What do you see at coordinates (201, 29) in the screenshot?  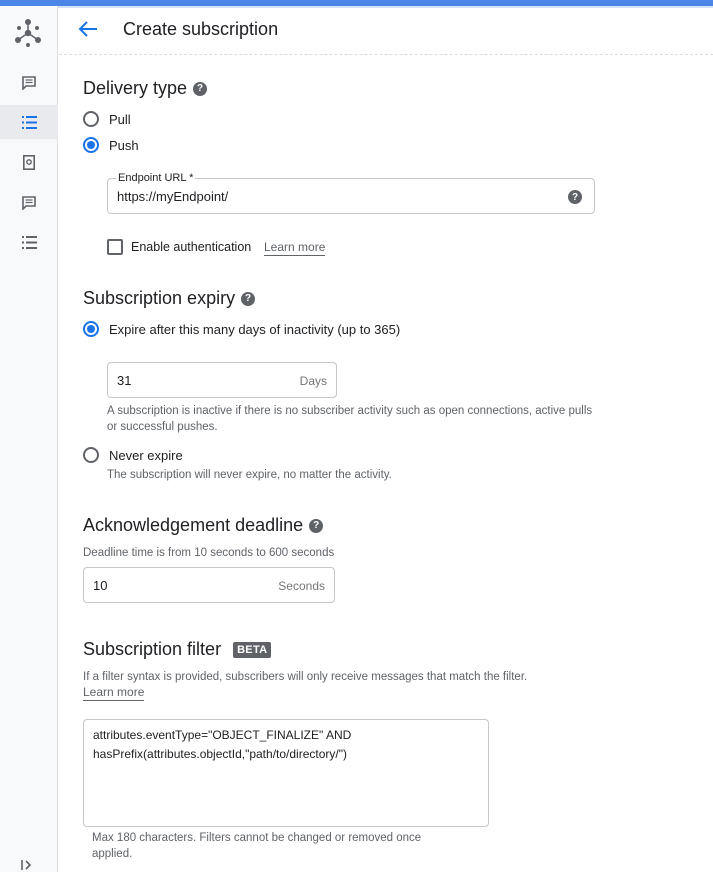 I see `page-title: Create subscription` at bounding box center [201, 29].